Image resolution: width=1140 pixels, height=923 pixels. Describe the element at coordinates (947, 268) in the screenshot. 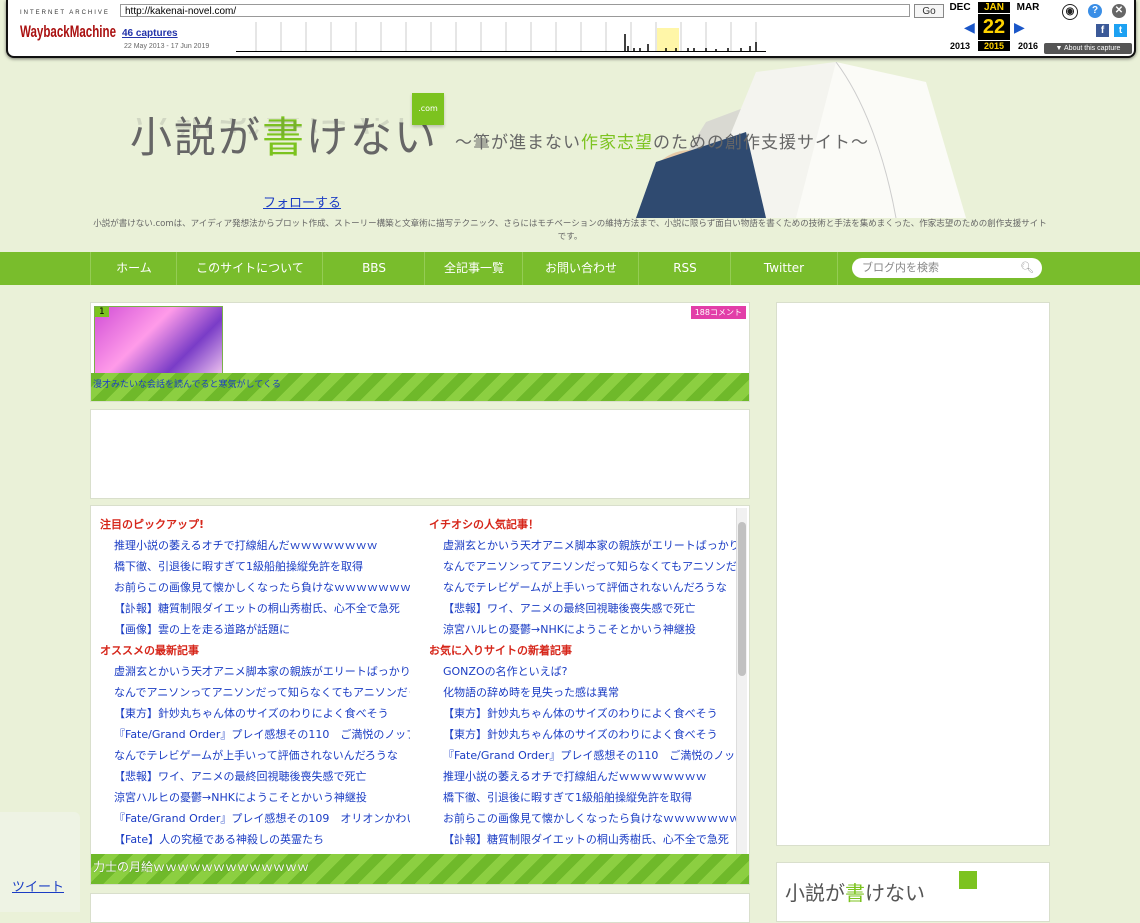

I see `search-input: ブログ内を検索 🔍︎` at that location.